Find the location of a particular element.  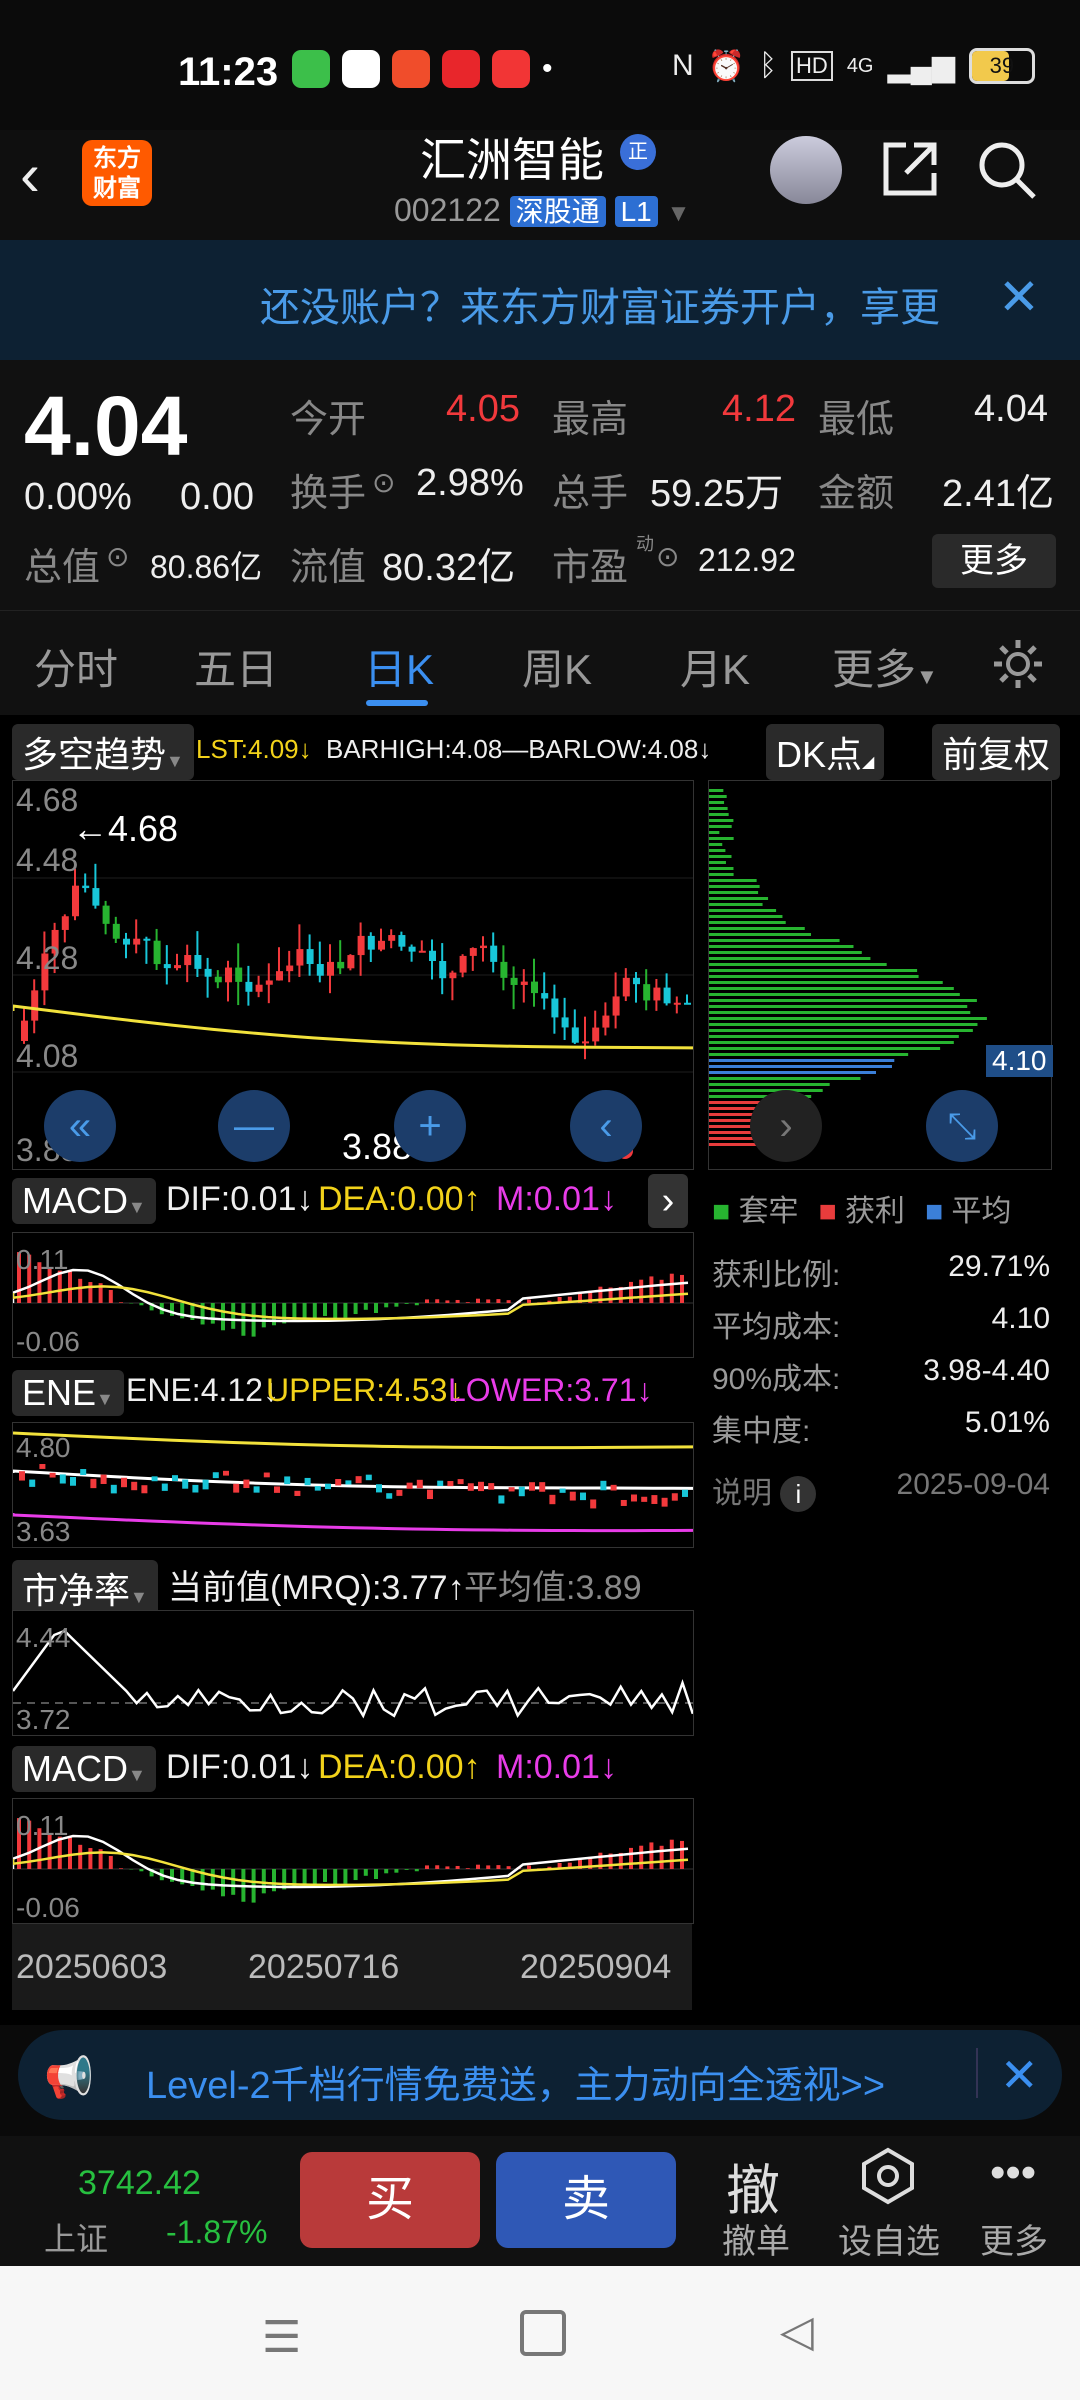

cancel-order-label: 撤单 is located at coordinates (756, 2238).